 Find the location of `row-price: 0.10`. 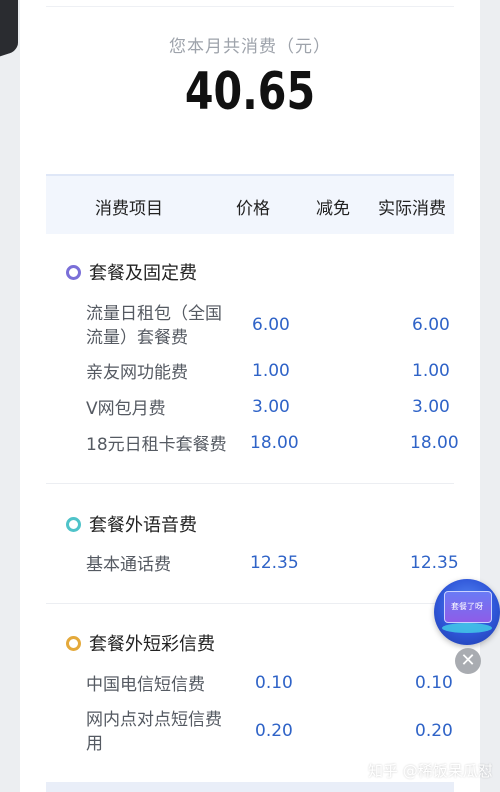

row-price: 0.10 is located at coordinates (274, 683).